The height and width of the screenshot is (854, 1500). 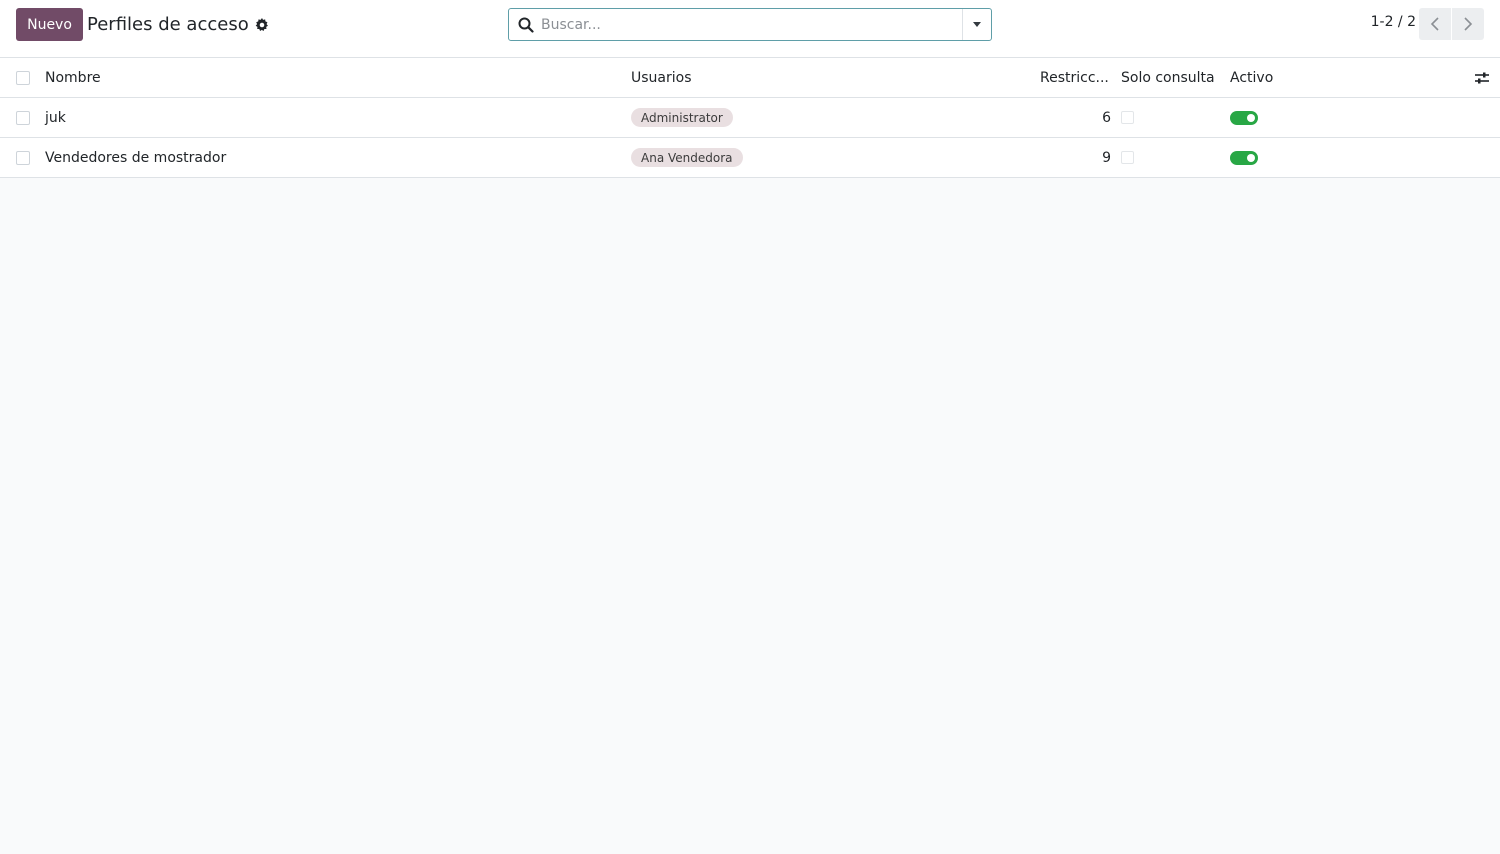 I want to click on page-title: Perfiles de acceso, so click(x=168, y=24).